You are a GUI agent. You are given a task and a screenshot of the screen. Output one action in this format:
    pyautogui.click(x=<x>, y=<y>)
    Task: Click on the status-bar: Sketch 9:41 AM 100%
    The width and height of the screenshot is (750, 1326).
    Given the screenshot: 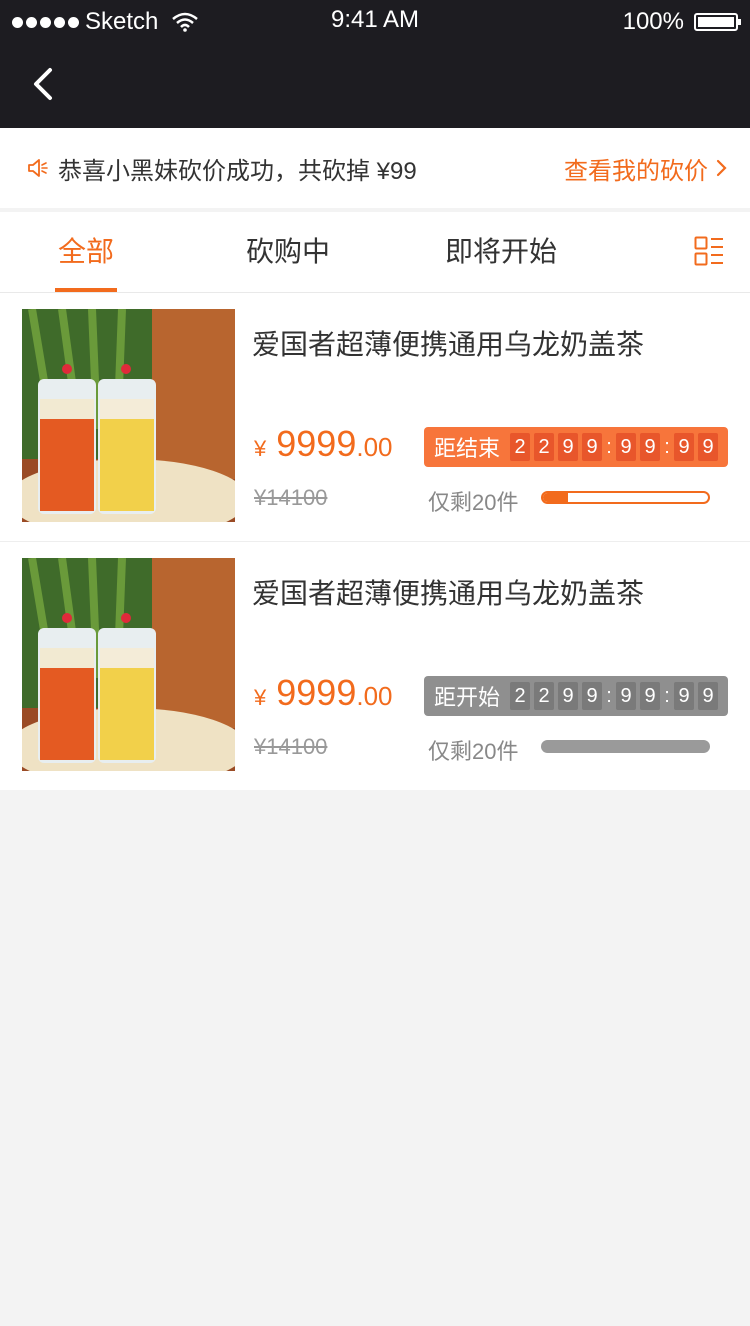 What is the action you would take?
    pyautogui.click(x=375, y=22)
    